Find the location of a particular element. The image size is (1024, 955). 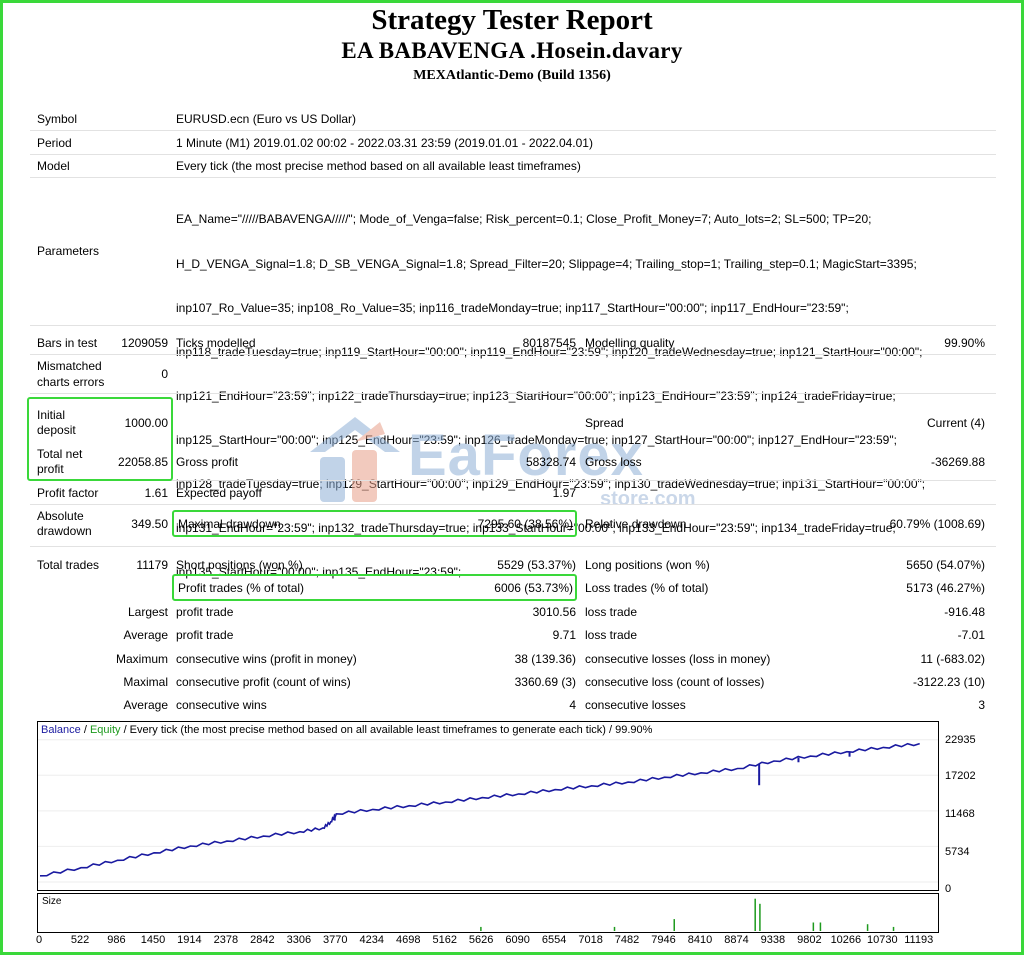

long-positions-value: 5650 (54.07%) is located at coordinates (945, 565).